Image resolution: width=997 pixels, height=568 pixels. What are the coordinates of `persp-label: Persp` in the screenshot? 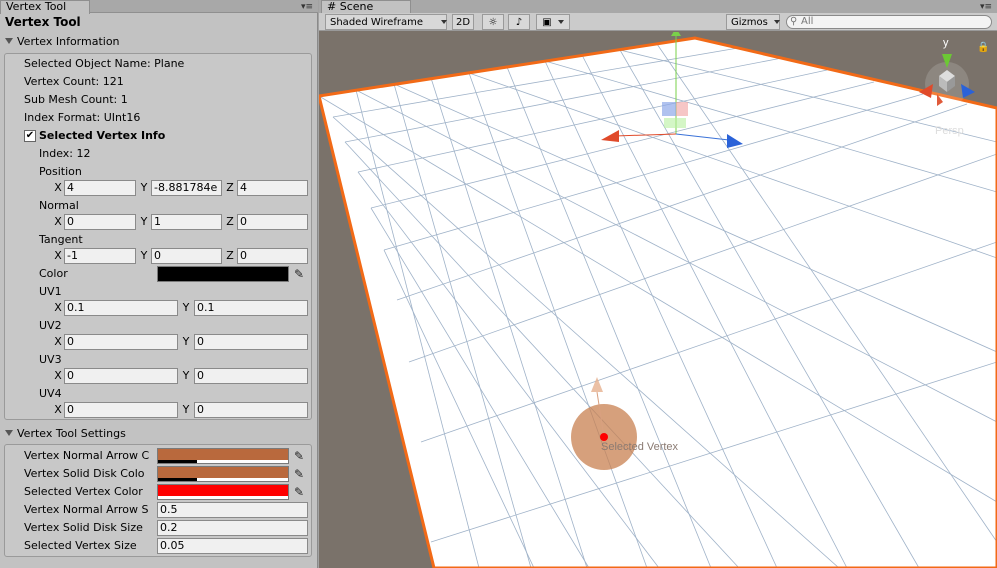 It's located at (949, 131).